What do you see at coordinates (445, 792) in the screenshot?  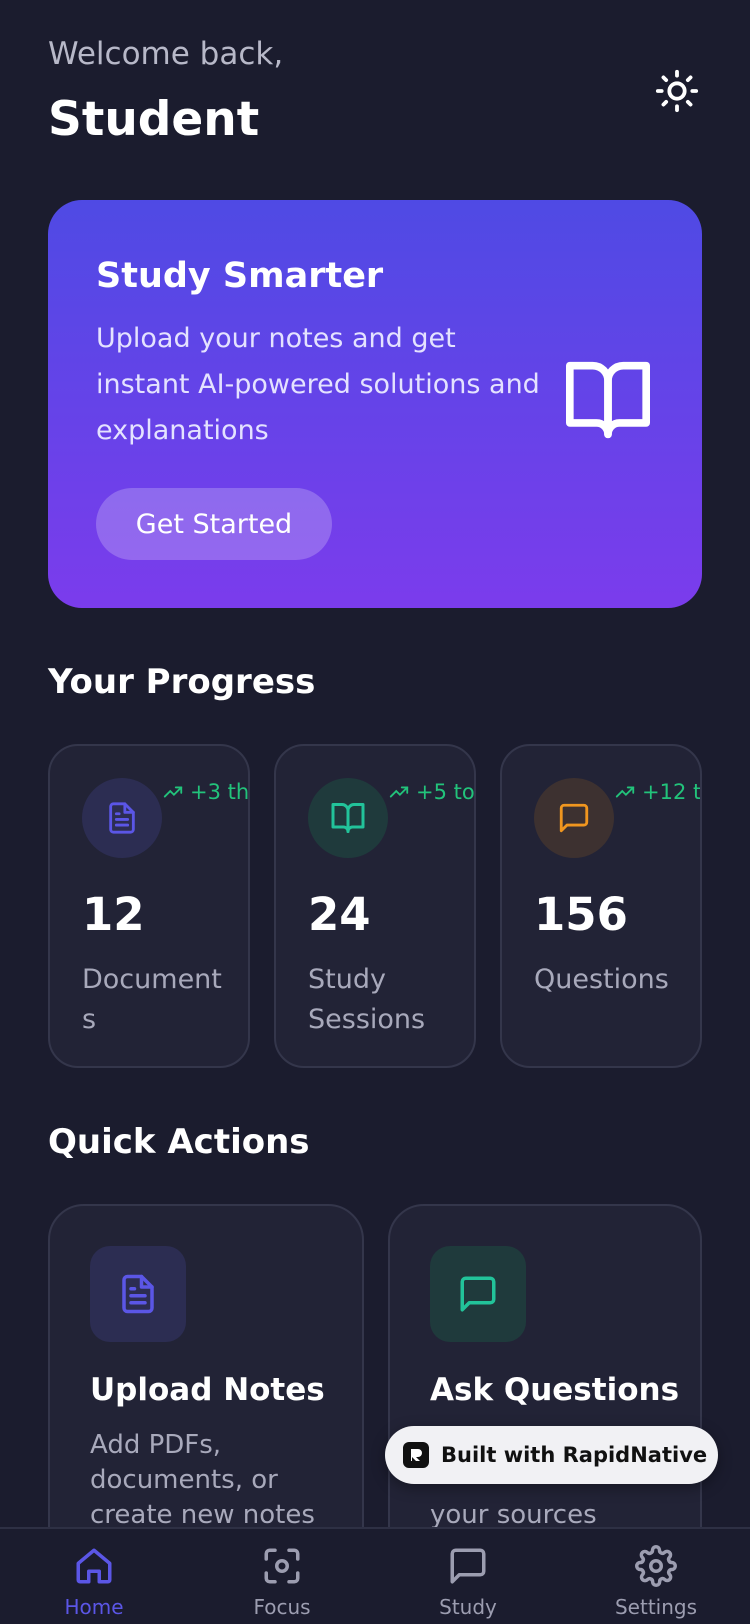 I see `stat-trend-text: +5 toda` at bounding box center [445, 792].